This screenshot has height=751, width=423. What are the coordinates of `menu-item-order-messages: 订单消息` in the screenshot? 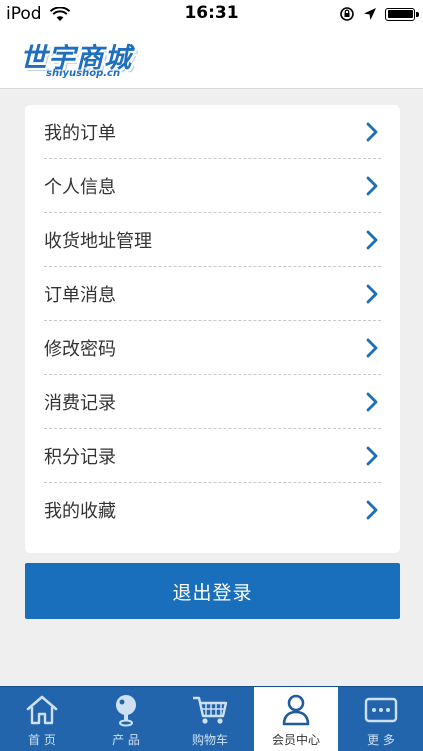 It's located at (212, 294).